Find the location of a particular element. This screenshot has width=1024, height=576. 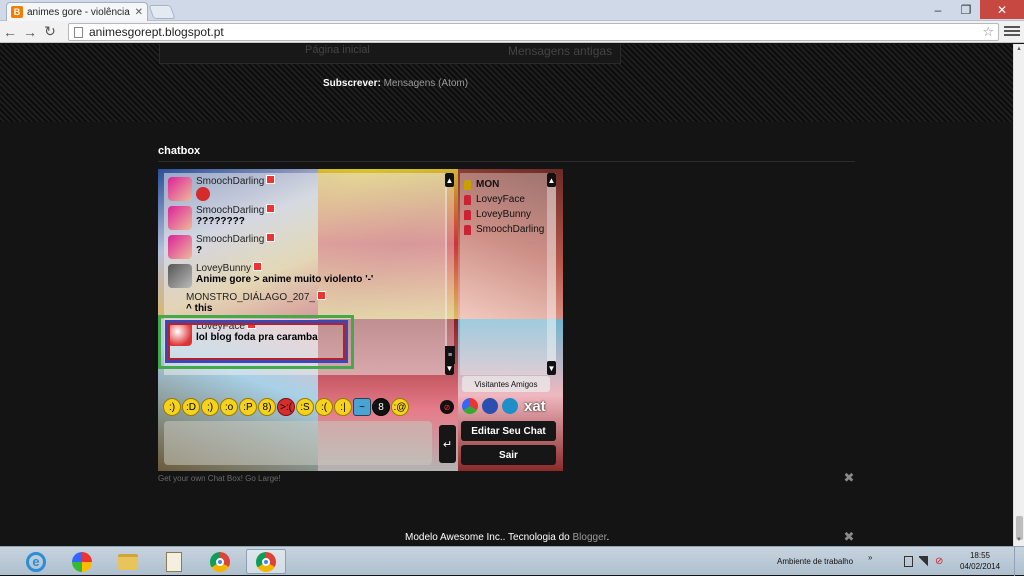

taskbar-explorer is located at coordinates (128, 561).